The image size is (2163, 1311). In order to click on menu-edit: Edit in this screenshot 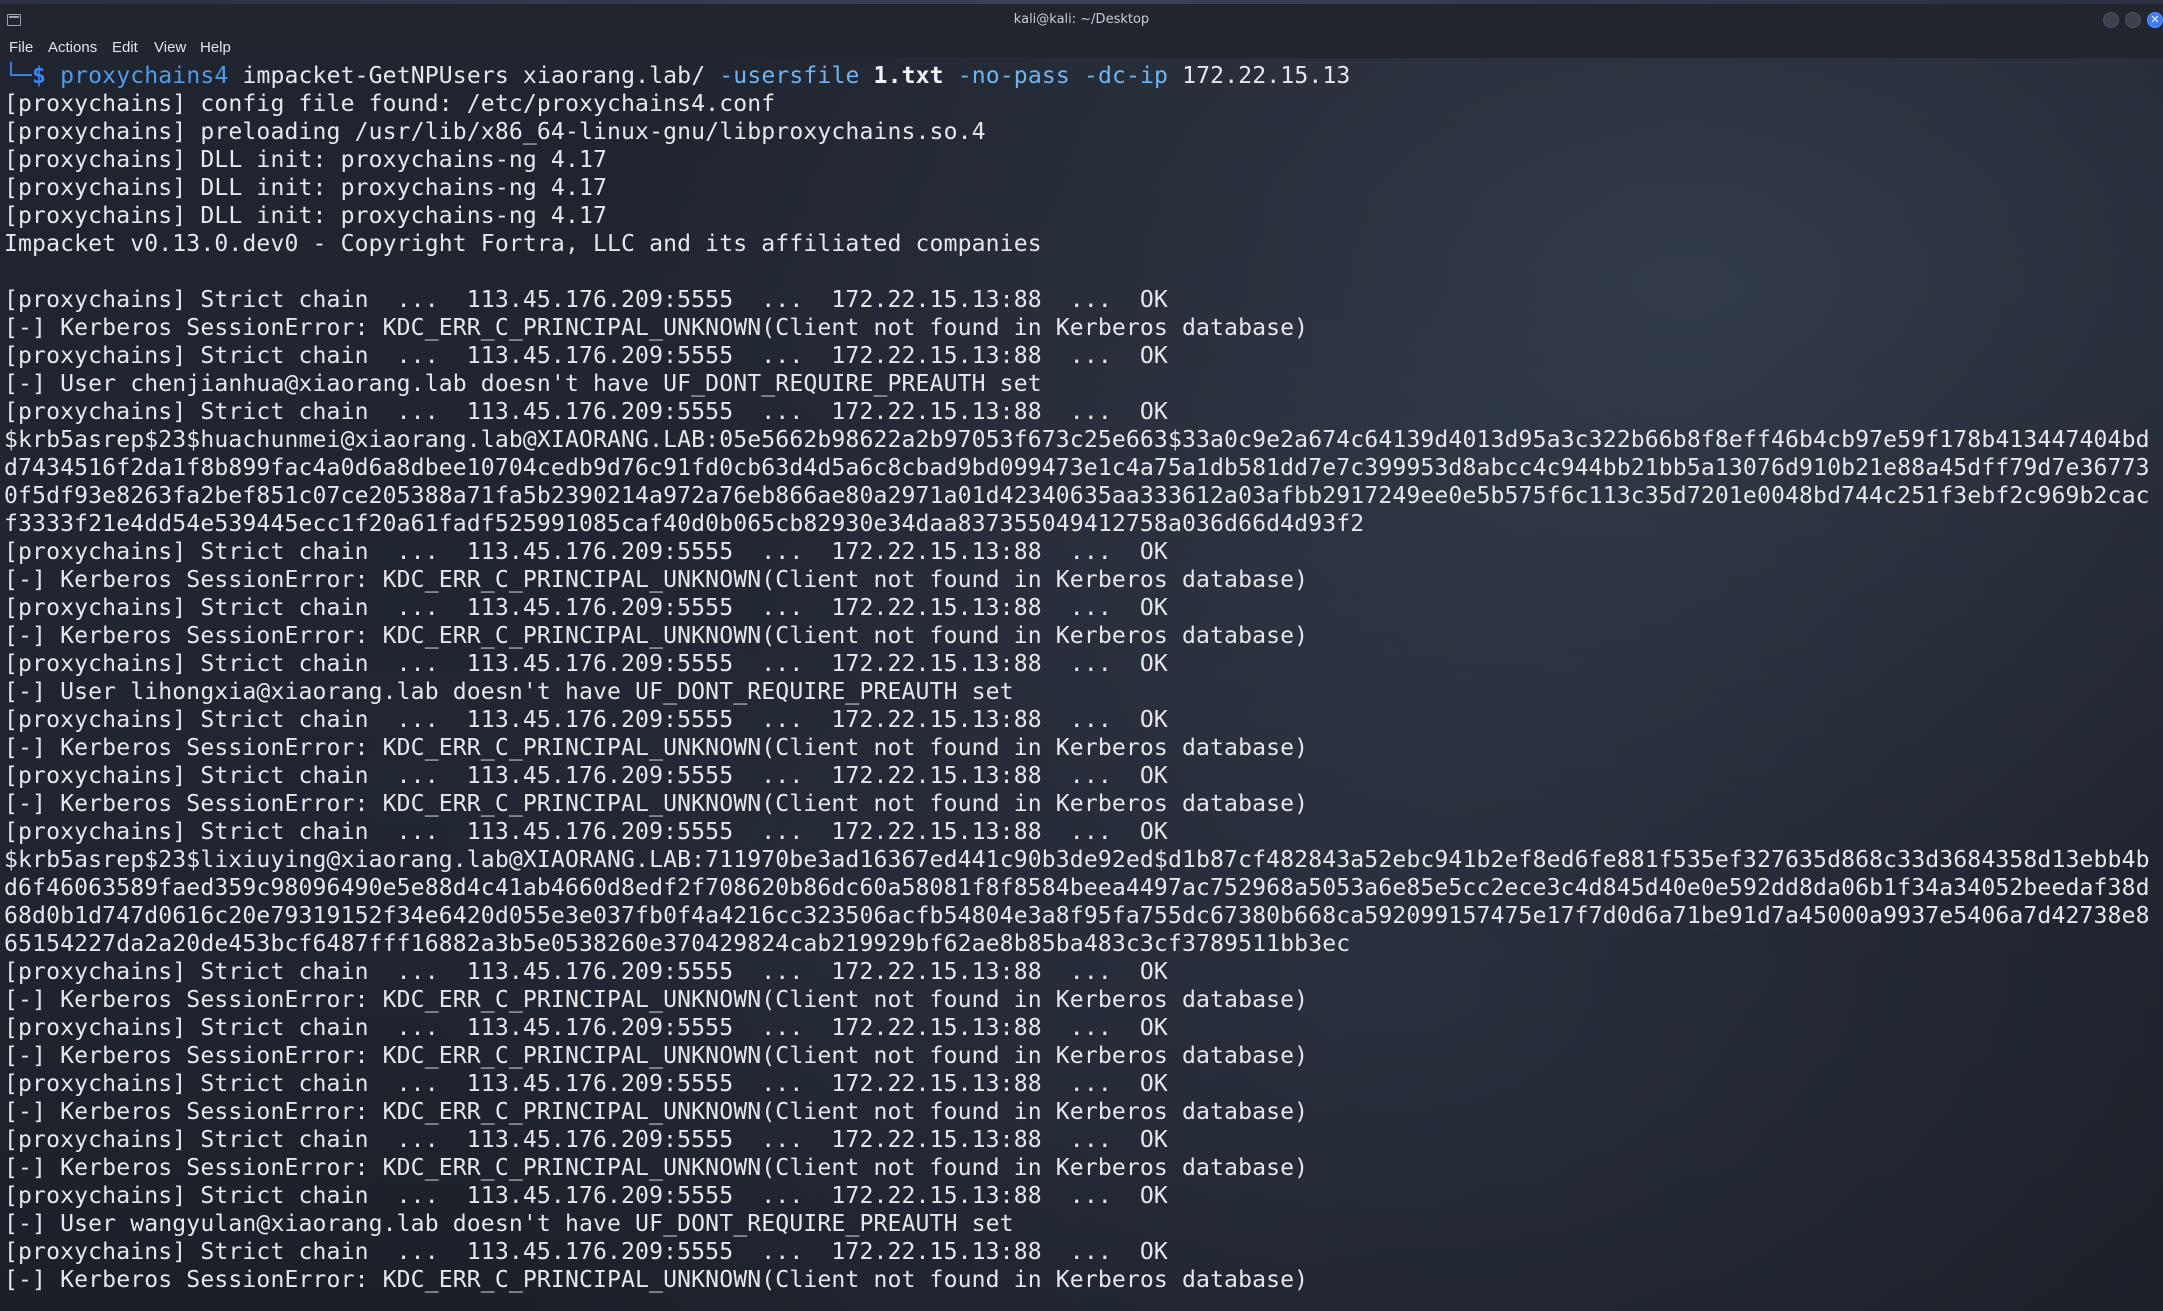, I will do `click(125, 47)`.